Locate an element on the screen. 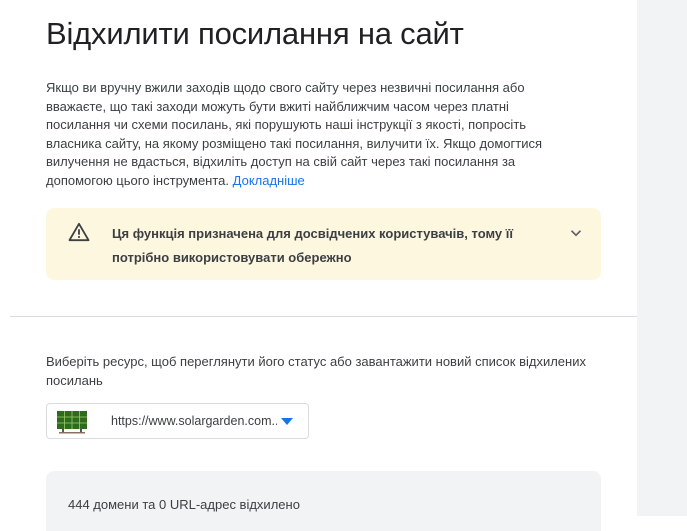 The width and height of the screenshot is (687, 531). dropdown-arrow-icon is located at coordinates (287, 421).